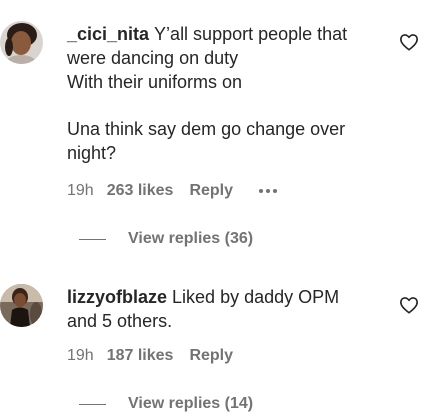 This screenshot has height=419, width=434. I want to click on comment-likes-count: 187 likes, so click(140, 356).